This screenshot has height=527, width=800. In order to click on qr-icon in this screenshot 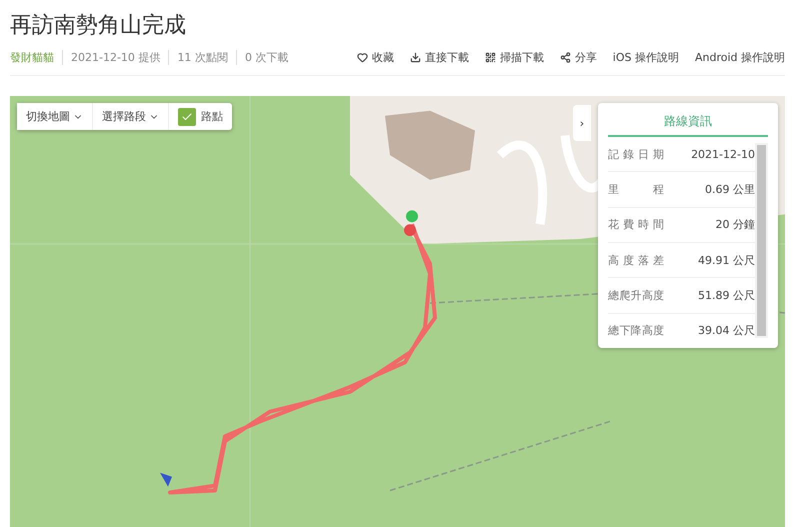, I will do `click(490, 57)`.